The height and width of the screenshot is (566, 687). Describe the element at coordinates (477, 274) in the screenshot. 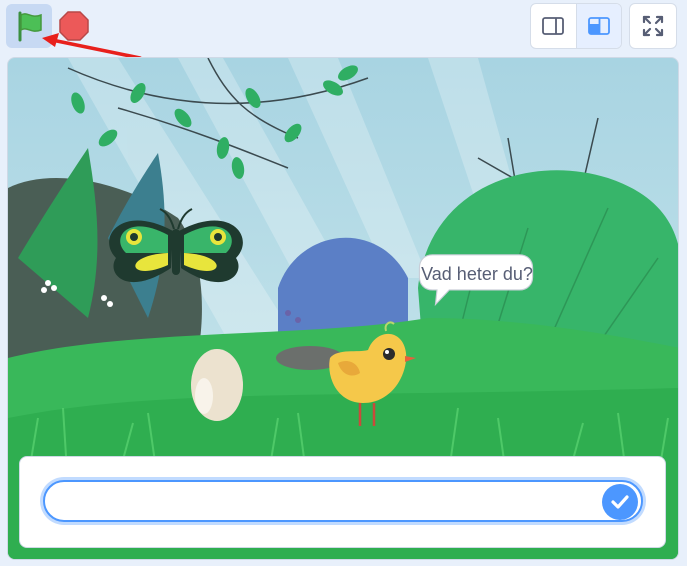

I see `speech-bubble-text: Vad heter du?` at that location.